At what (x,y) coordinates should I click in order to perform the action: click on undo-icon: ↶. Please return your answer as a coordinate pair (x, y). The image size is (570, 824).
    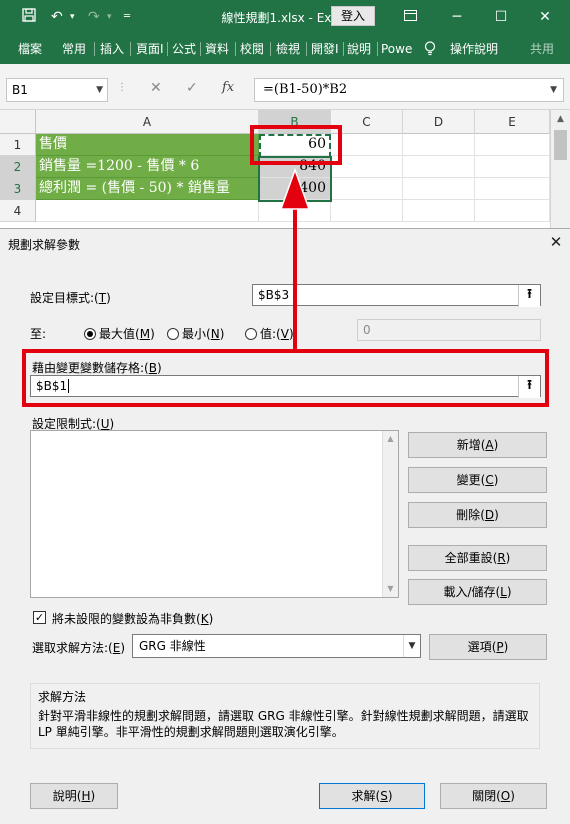
    Looking at the image, I should click on (57, 17).